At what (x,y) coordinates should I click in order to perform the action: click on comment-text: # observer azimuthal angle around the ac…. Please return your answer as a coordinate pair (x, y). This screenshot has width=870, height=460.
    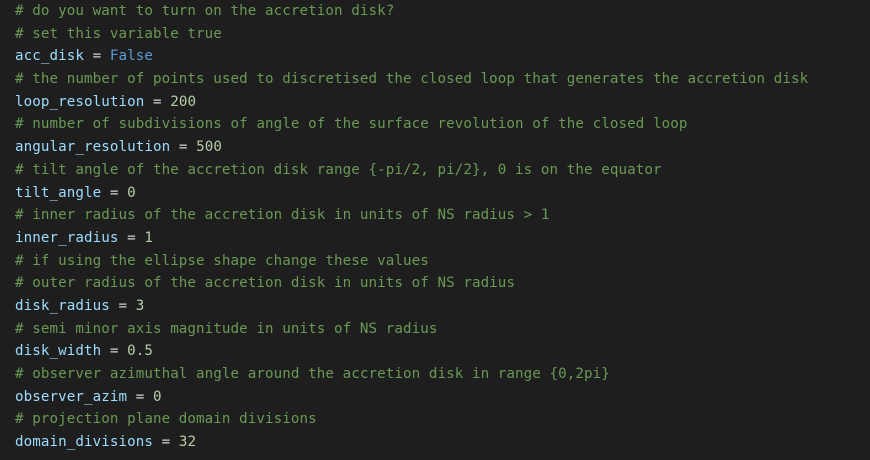
    Looking at the image, I should click on (312, 374).